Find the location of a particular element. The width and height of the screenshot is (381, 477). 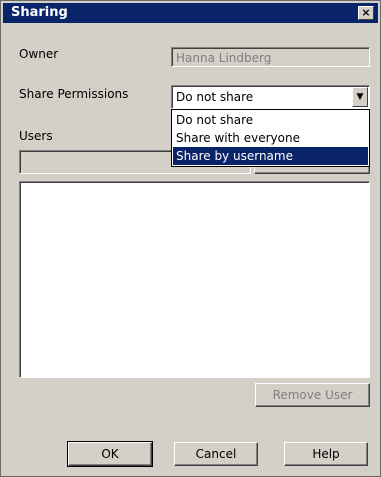

owner-field: Hanna Lindberg is located at coordinates (270, 57).